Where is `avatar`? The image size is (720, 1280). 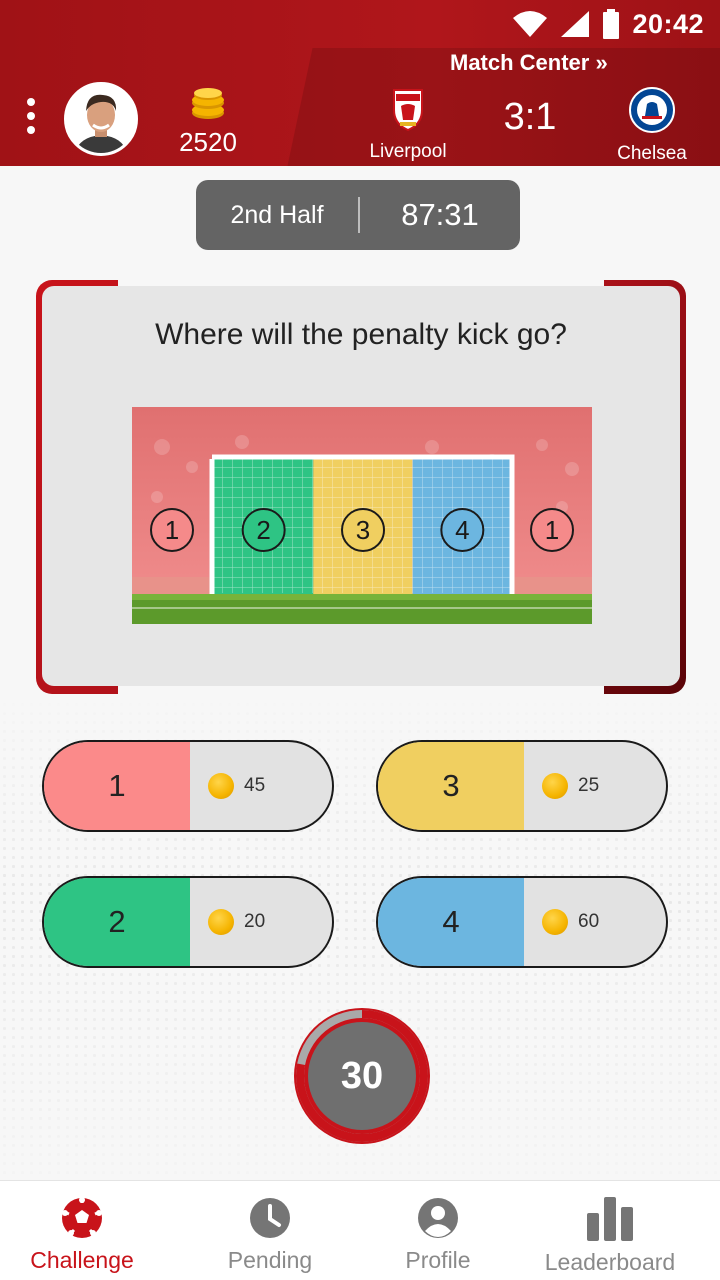 avatar is located at coordinates (101, 119).